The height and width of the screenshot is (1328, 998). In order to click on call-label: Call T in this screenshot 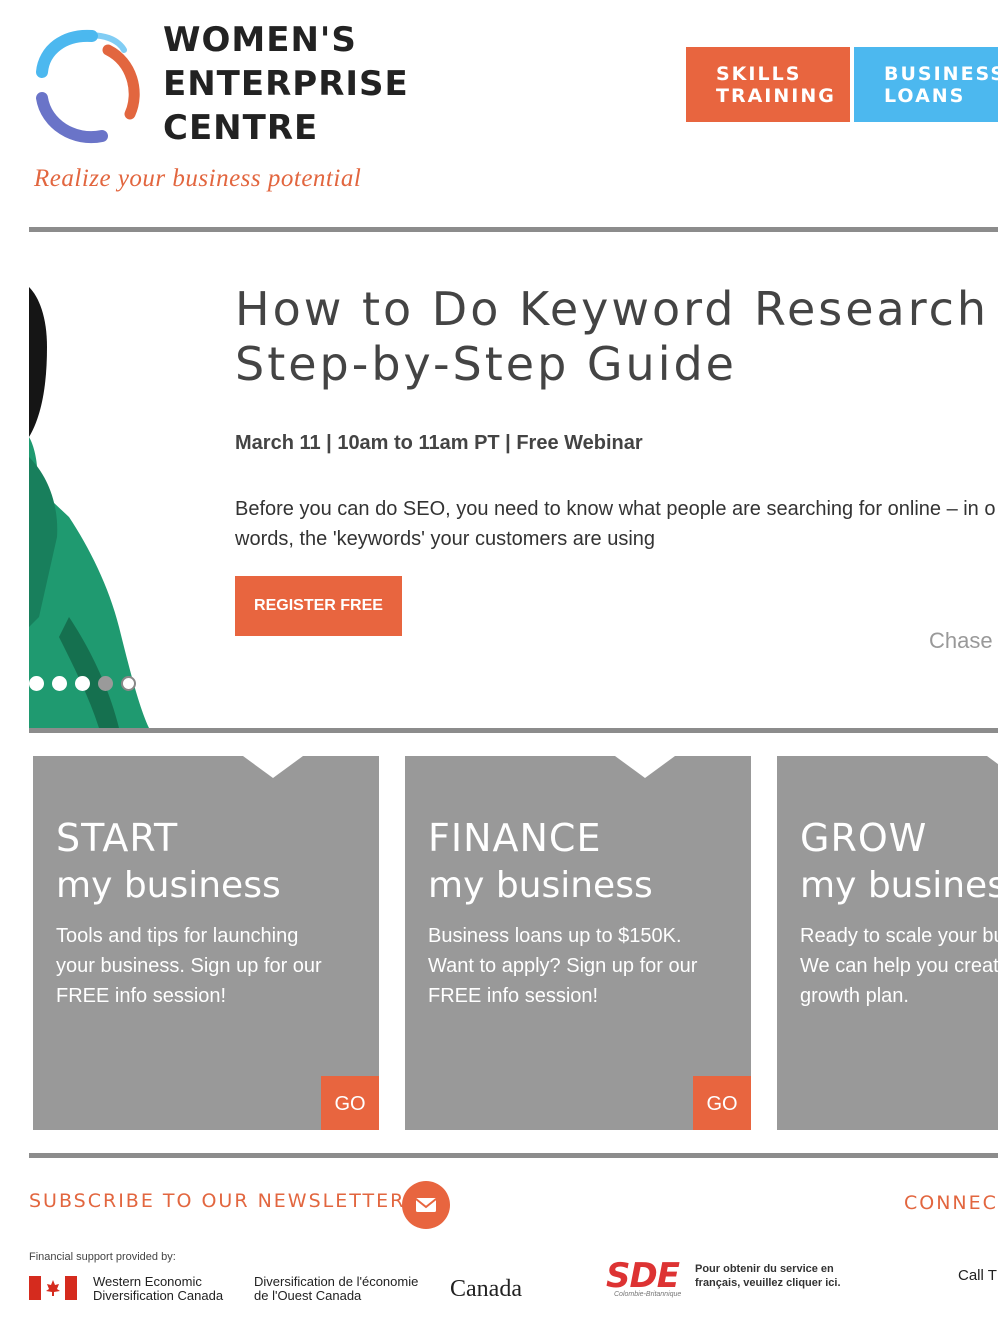, I will do `click(977, 1275)`.